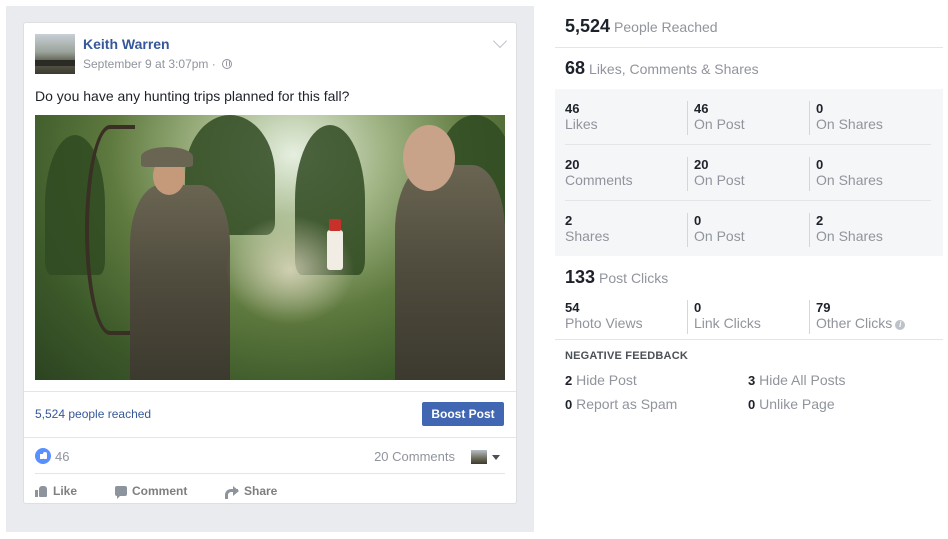 The height and width of the screenshot is (539, 948). What do you see at coordinates (846, 118) in the screenshot?
I see `likes-on-shares: 0 On Shares` at bounding box center [846, 118].